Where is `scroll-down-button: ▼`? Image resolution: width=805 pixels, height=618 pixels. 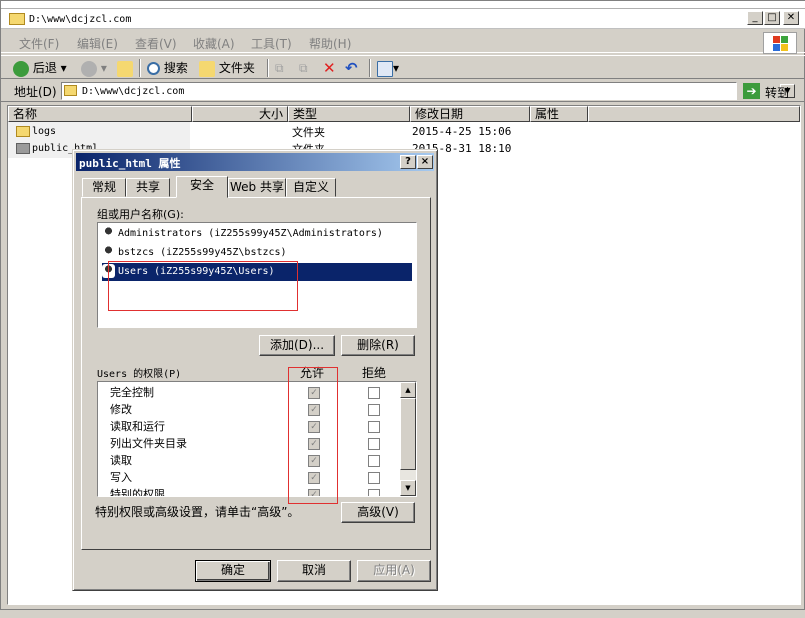
scroll-down-button: ▼ is located at coordinates (408, 488).